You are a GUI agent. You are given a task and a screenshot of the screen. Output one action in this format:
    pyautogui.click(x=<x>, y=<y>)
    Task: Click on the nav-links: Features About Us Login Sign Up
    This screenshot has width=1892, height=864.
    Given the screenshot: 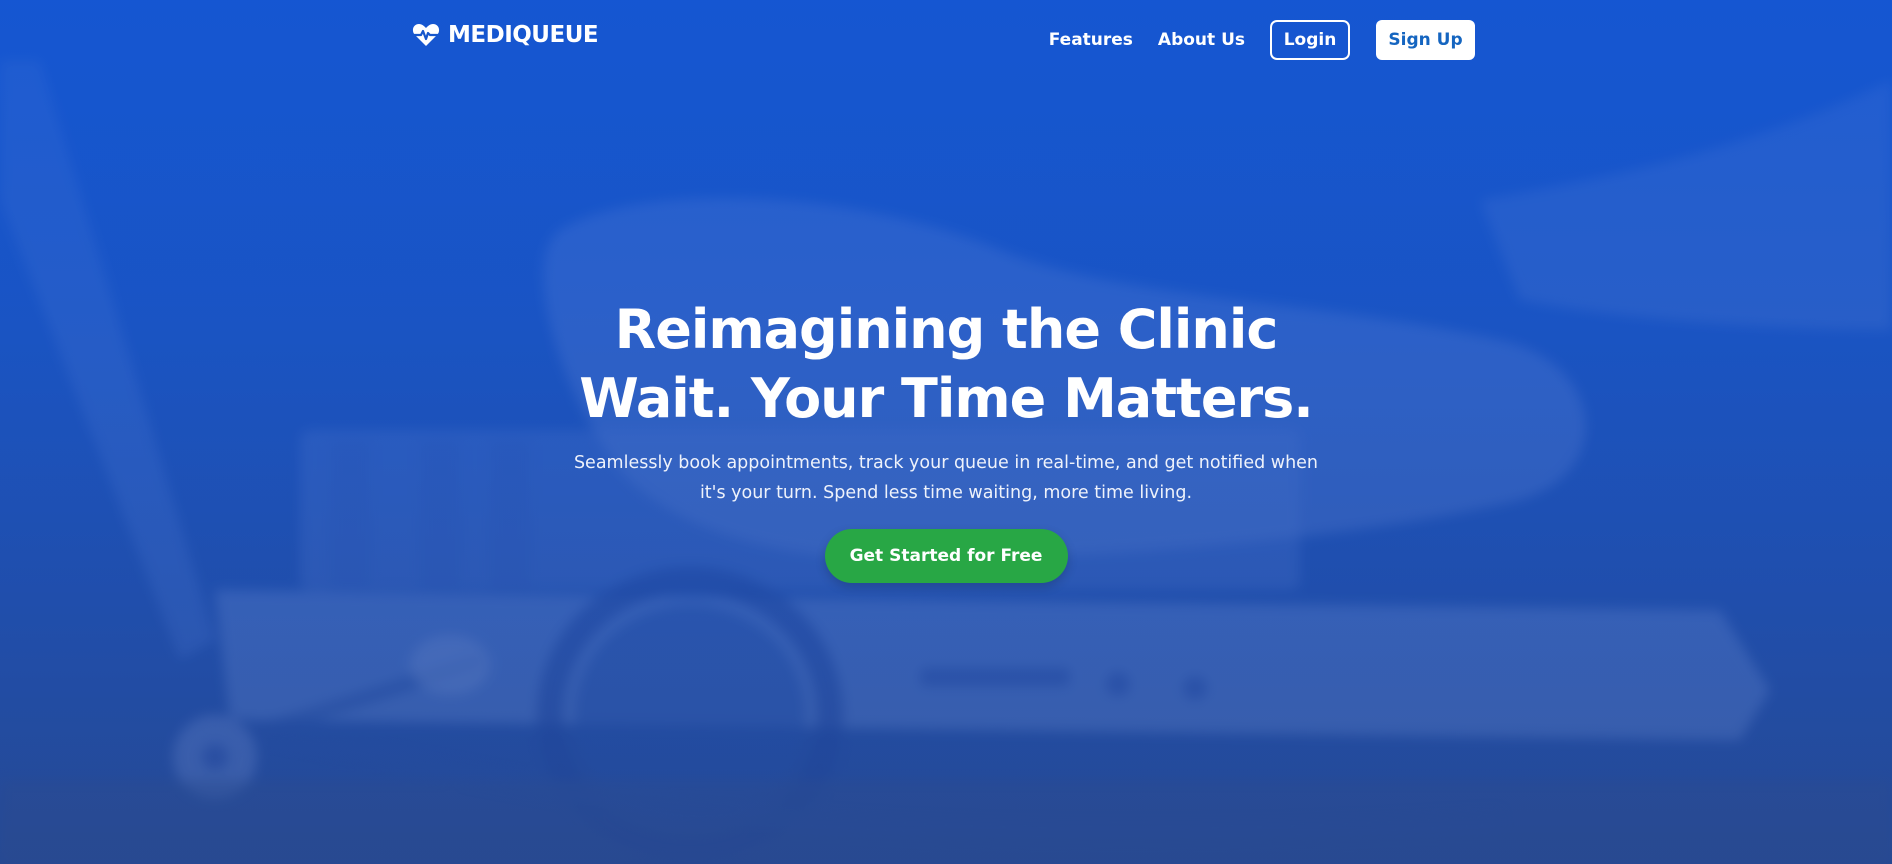 What is the action you would take?
    pyautogui.click(x=1262, y=40)
    